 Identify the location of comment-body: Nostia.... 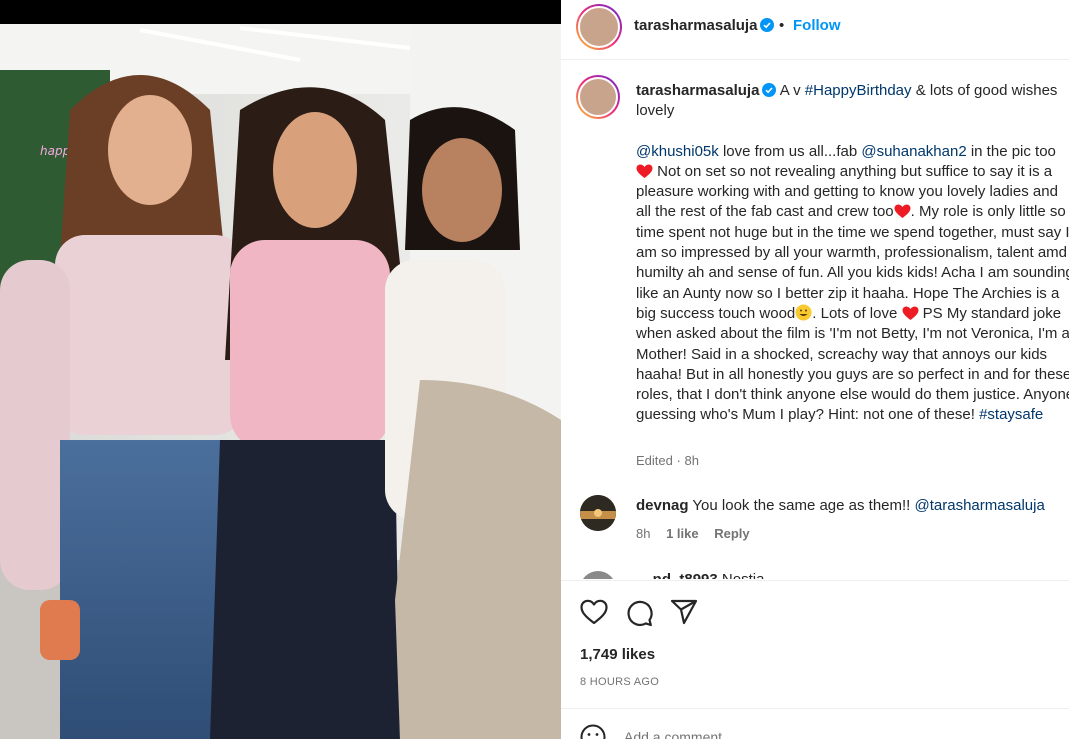
(749, 575).